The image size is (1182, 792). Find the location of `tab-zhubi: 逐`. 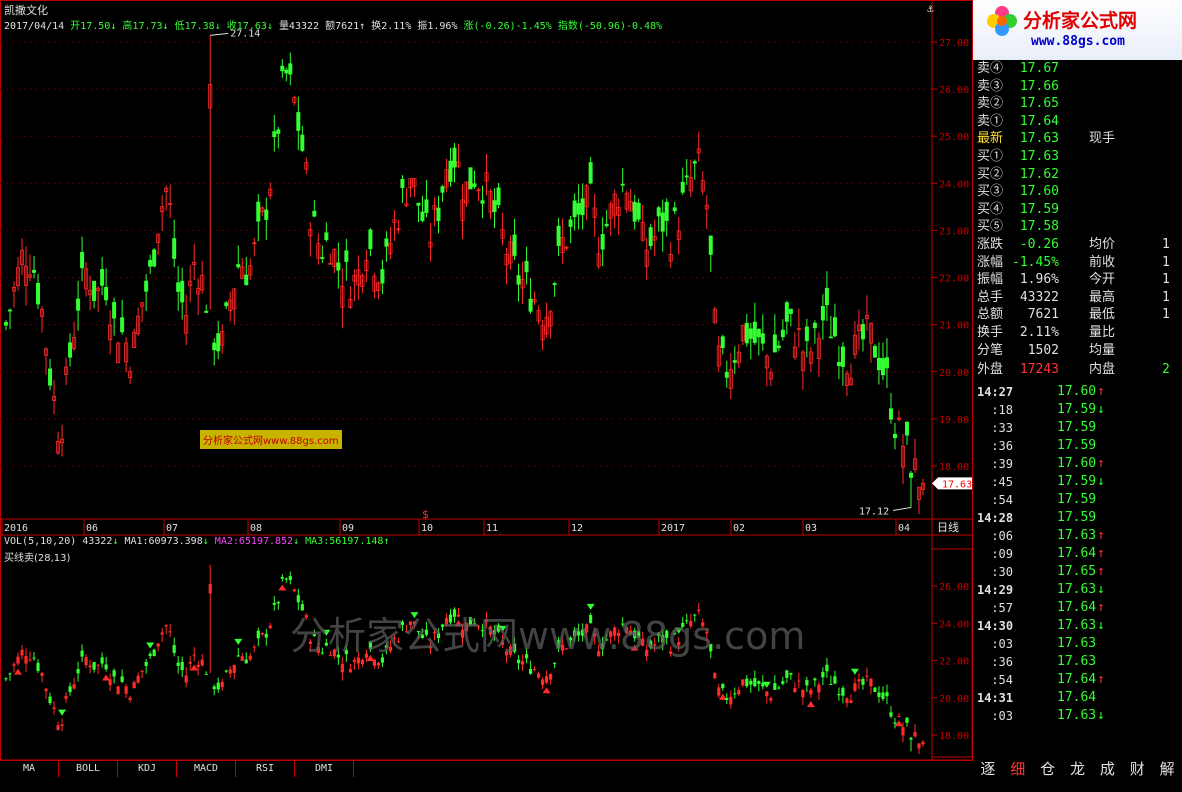

tab-zhubi: 逐 is located at coordinates (988, 769).